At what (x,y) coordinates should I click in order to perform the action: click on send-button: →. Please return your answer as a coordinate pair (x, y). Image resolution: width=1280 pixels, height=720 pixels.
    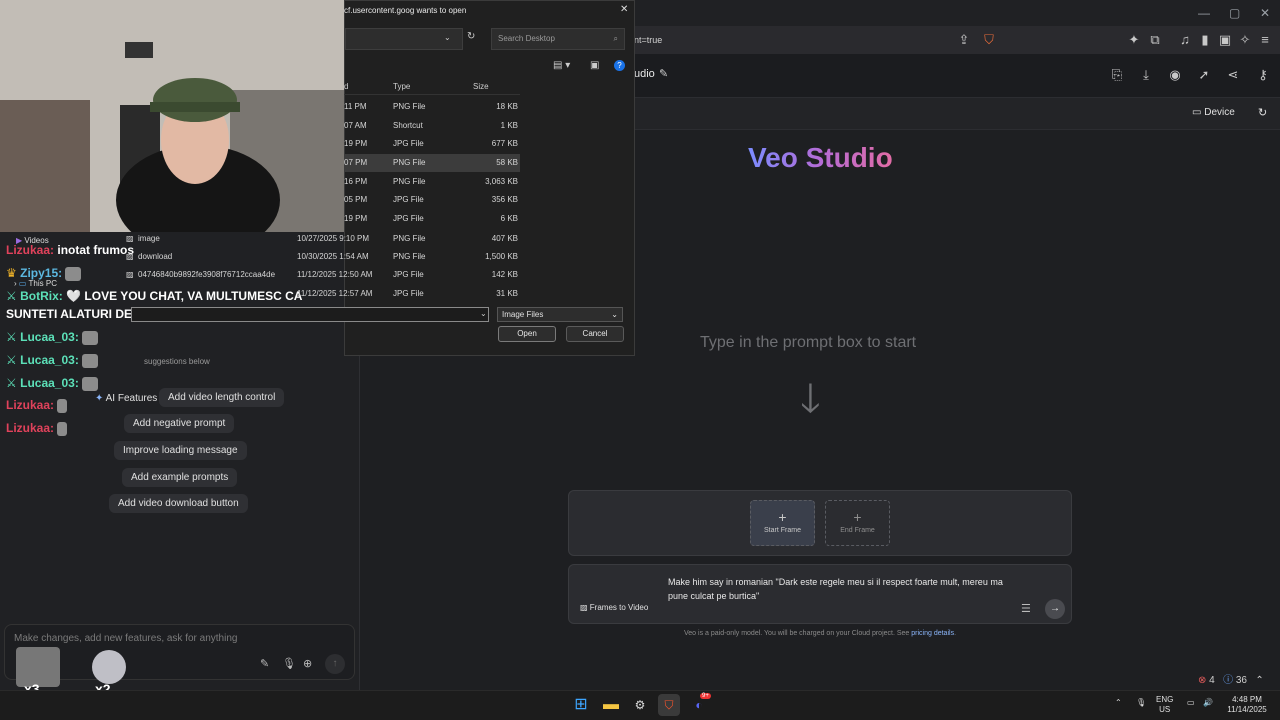
    Looking at the image, I should click on (1055, 609).